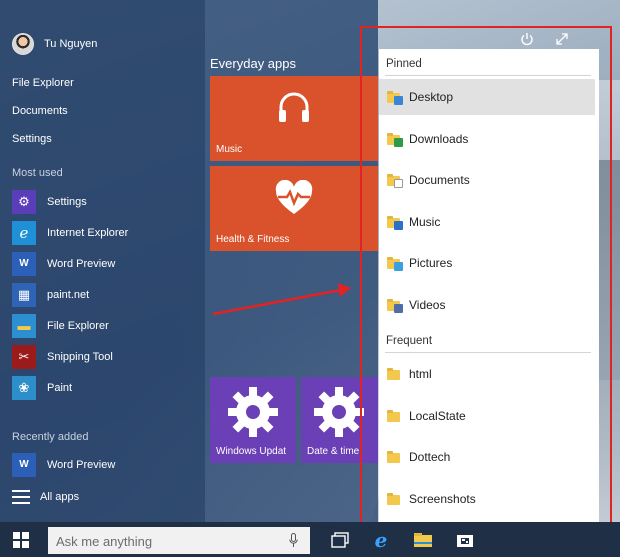  I want to click on jump-item-label: Downloads, so click(439, 139).